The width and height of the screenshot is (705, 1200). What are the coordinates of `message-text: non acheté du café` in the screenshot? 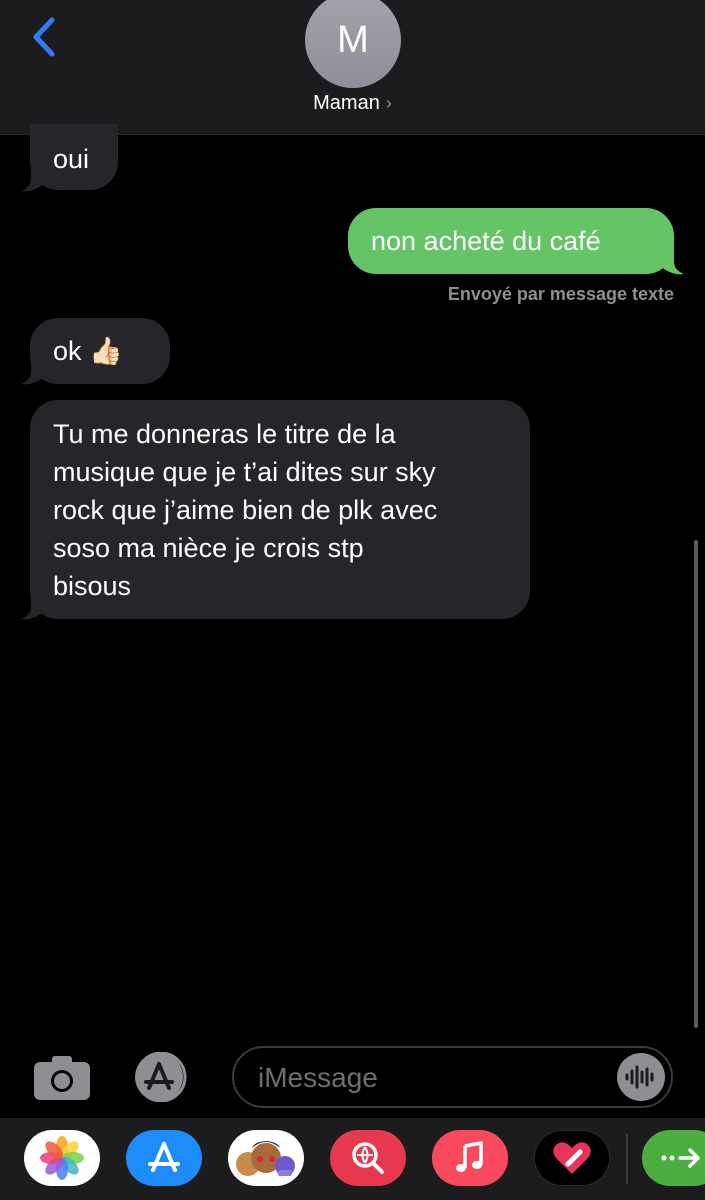 It's located at (486, 241).